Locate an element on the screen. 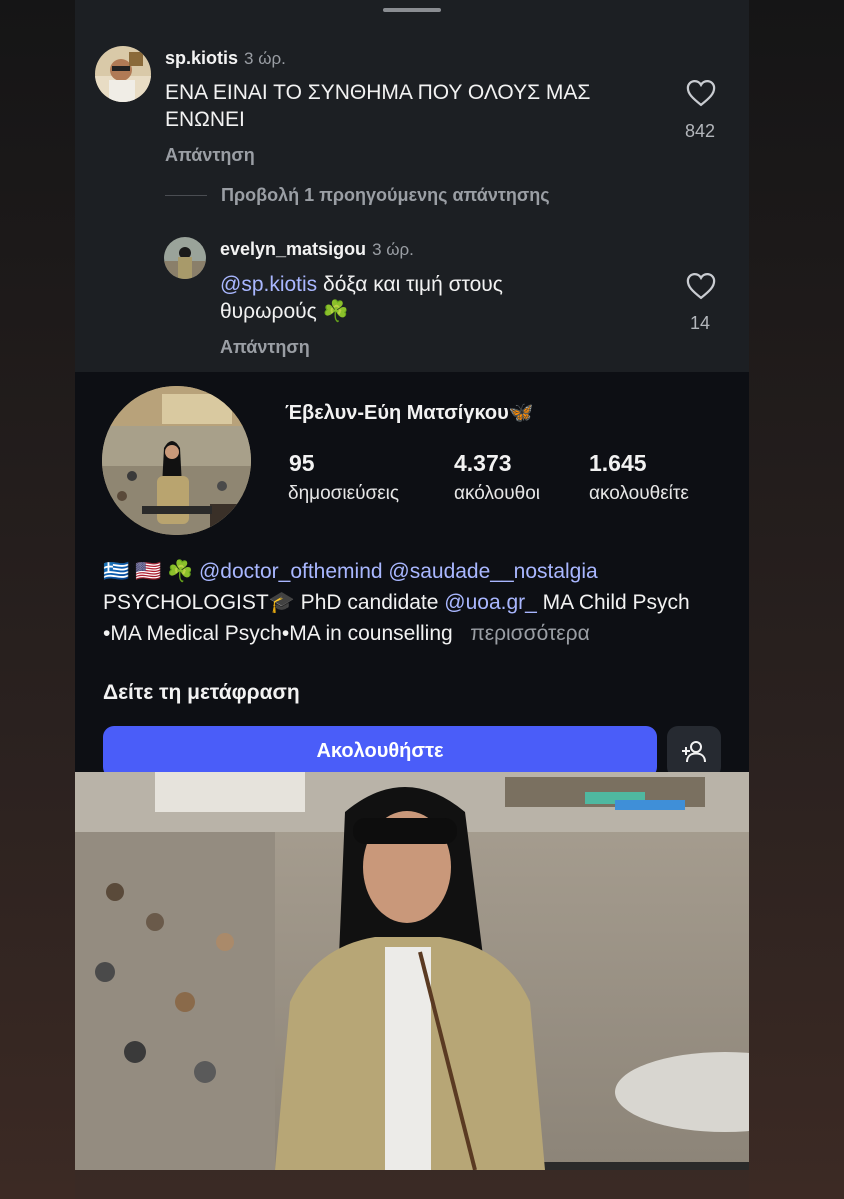 This screenshot has width=844, height=1199. followers-count: 4.373 is located at coordinates (483, 463).